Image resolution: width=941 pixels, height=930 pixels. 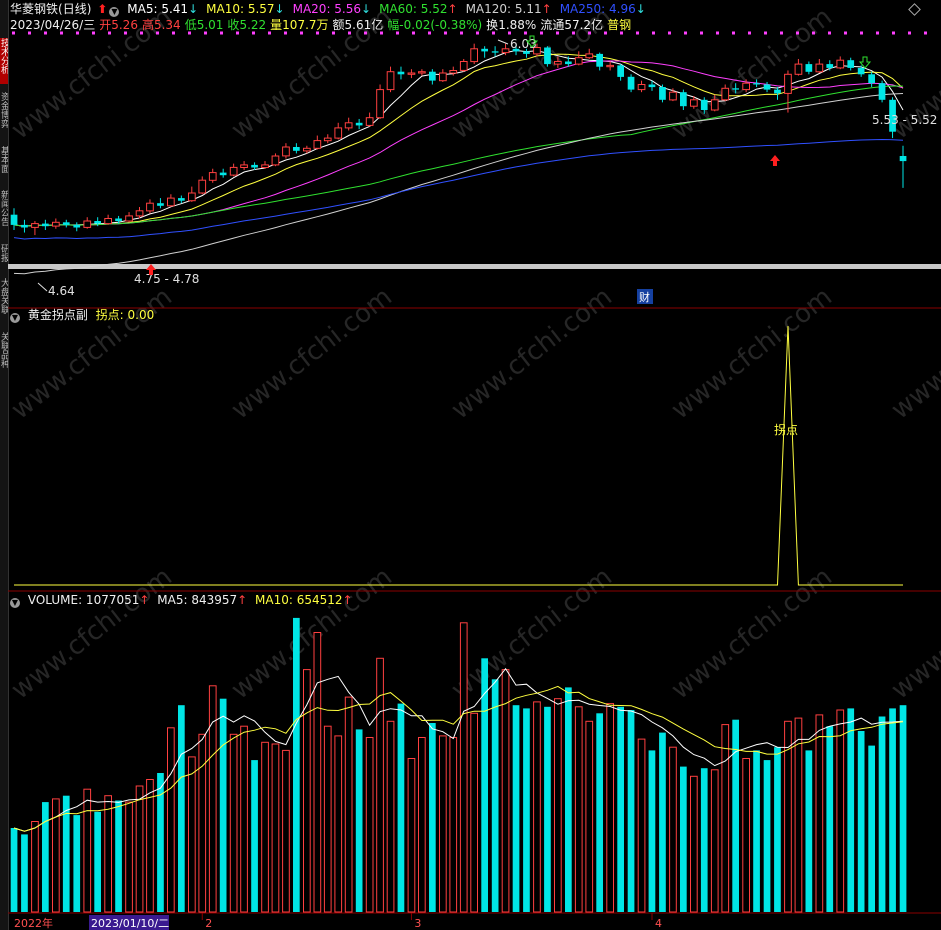 What do you see at coordinates (644, 297) in the screenshot?
I see `cai-badge-label: 财` at bounding box center [644, 297].